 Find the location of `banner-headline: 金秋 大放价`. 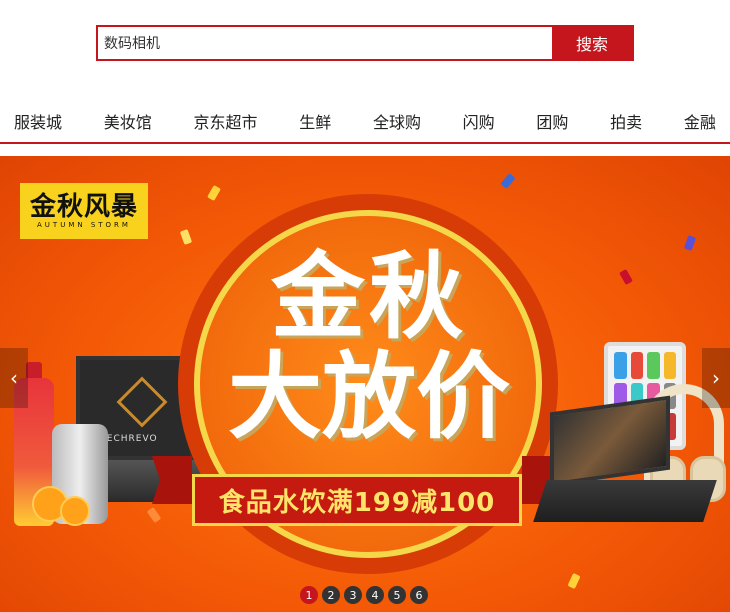

banner-headline: 金秋 大放价 is located at coordinates (369, 348).